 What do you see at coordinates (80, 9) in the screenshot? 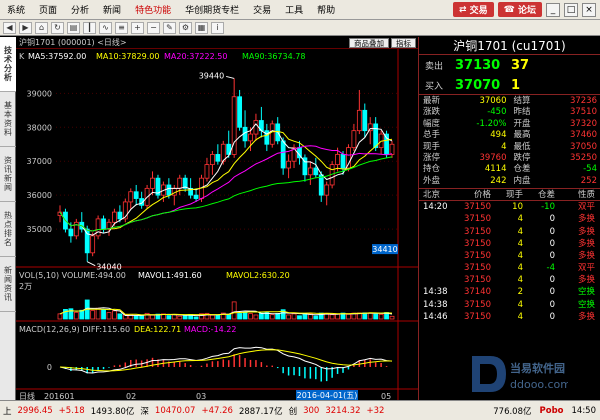
I see `menu-analysis: 分析` at bounding box center [80, 9].